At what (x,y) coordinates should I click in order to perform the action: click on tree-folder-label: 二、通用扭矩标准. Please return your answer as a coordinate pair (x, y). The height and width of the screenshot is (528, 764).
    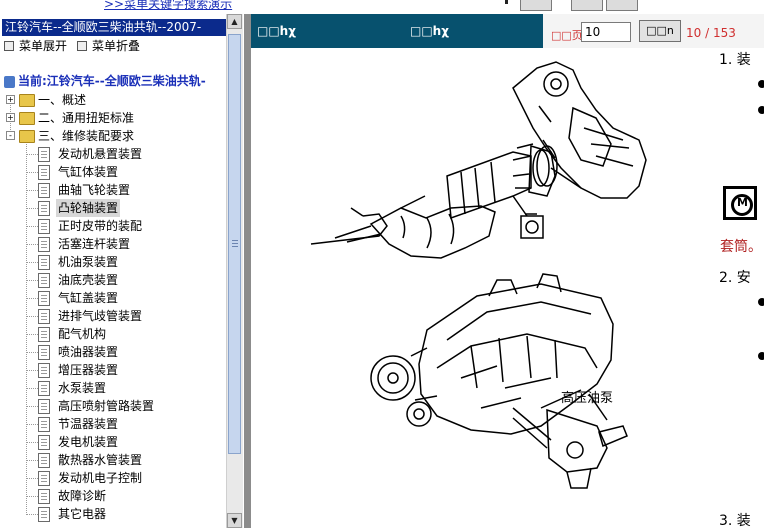
    Looking at the image, I should click on (86, 118).